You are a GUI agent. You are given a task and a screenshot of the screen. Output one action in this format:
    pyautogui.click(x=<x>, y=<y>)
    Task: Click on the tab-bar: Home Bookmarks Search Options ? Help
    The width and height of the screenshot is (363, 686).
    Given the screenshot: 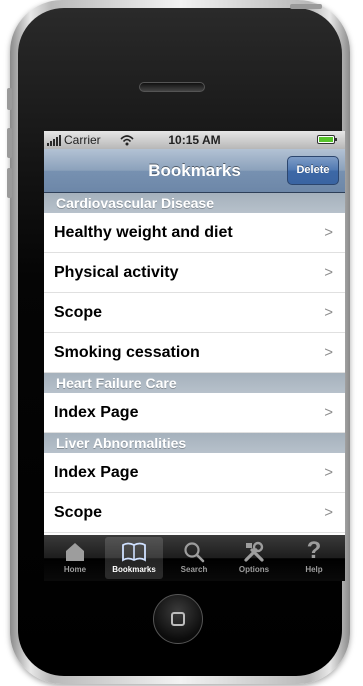 What is the action you would take?
    pyautogui.click(x=194, y=558)
    